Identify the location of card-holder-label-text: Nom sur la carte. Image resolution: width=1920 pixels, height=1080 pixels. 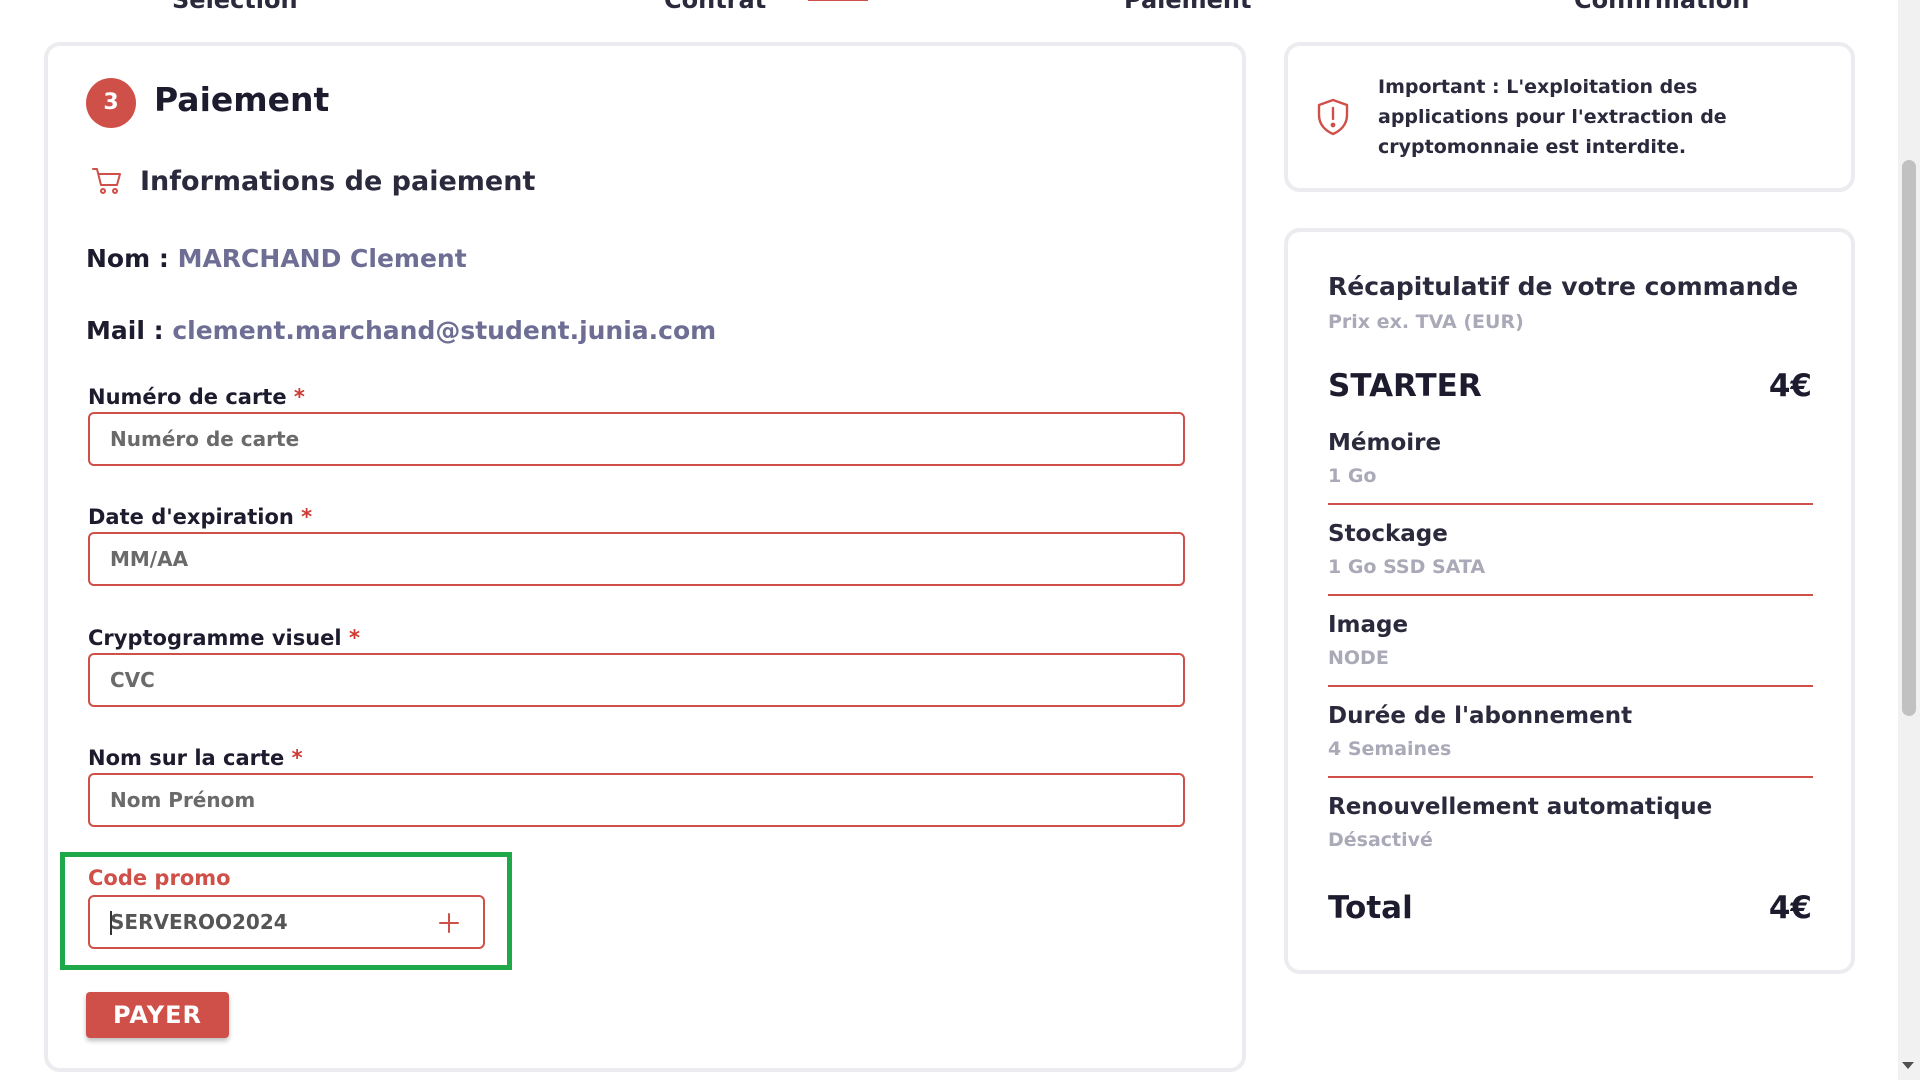
(186, 758).